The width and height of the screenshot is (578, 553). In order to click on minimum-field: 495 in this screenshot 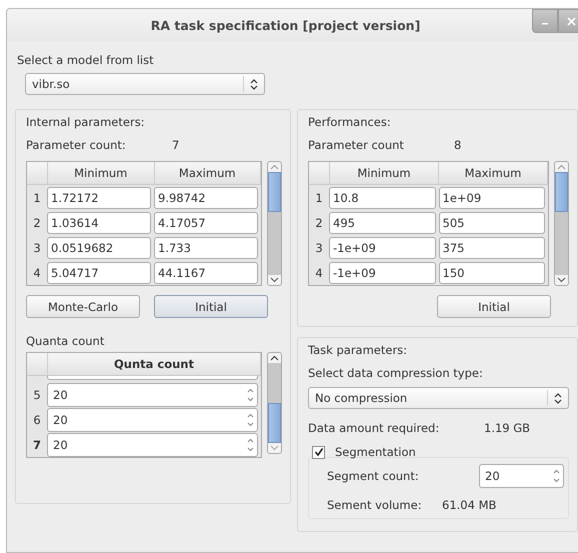, I will do `click(382, 223)`.